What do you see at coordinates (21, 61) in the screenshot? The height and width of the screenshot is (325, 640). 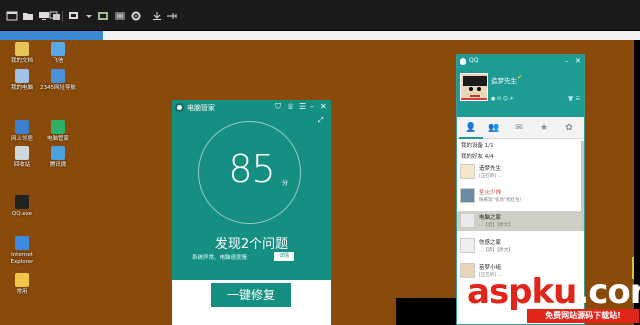 I see `desktop-icon-label: 我的文档` at bounding box center [21, 61].